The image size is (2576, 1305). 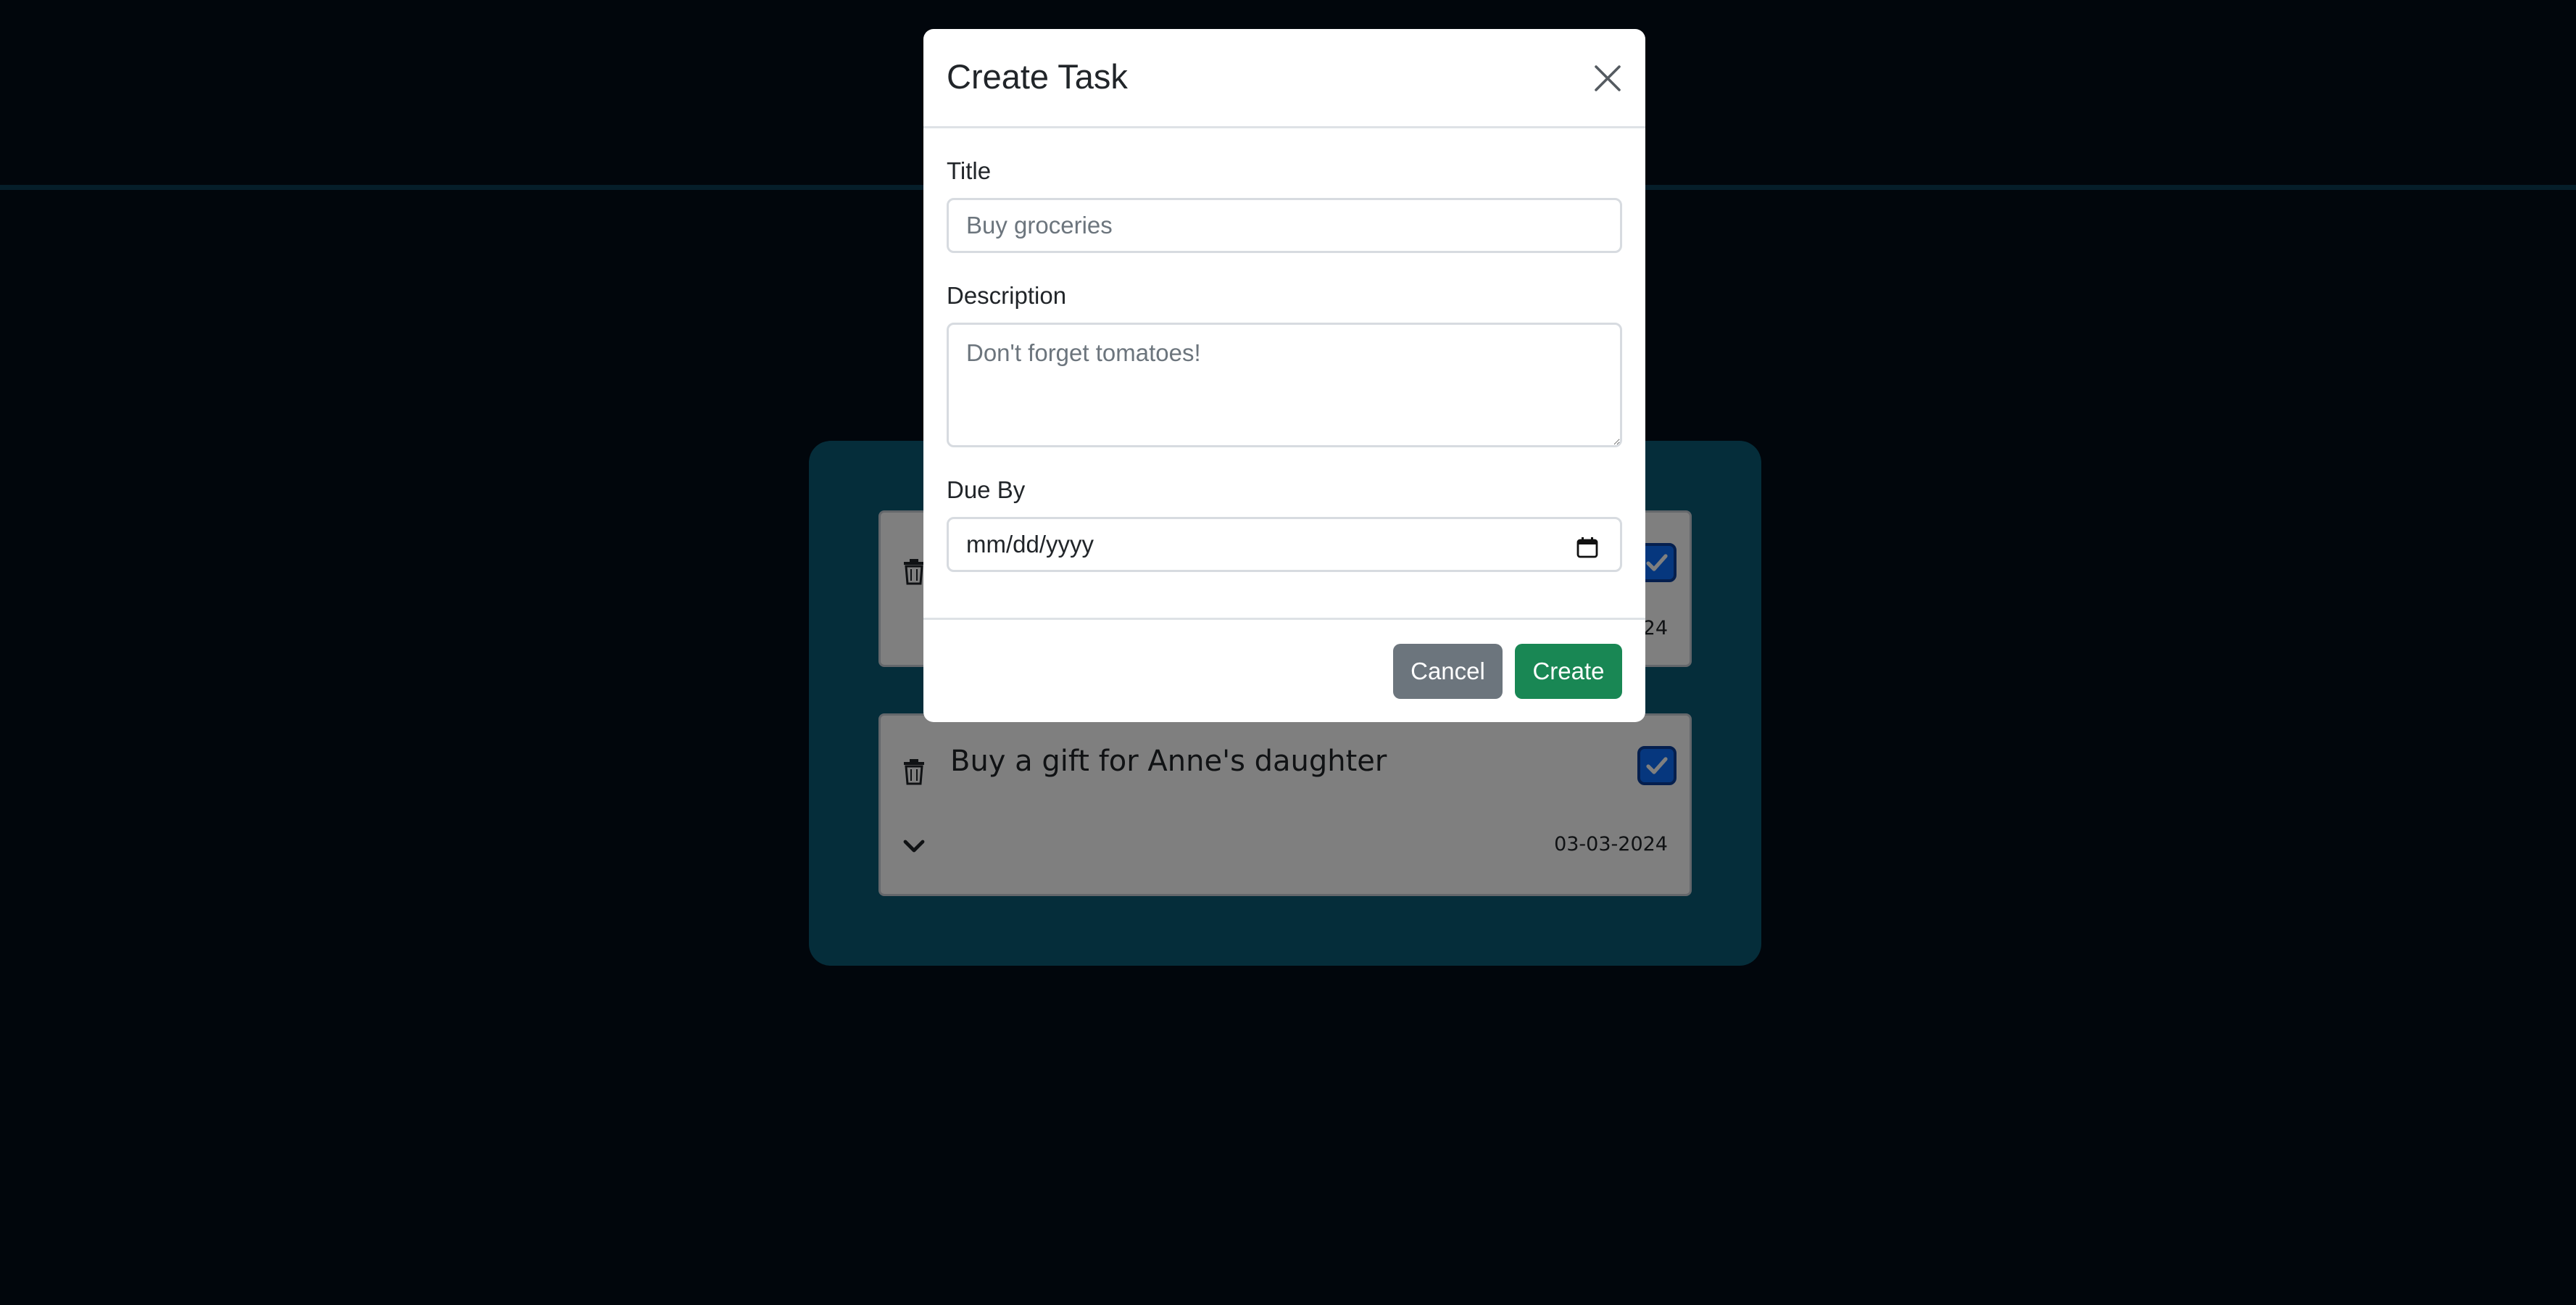 What do you see at coordinates (1030, 544) in the screenshot?
I see `date-placeholder: mm/dd/yyyy` at bounding box center [1030, 544].